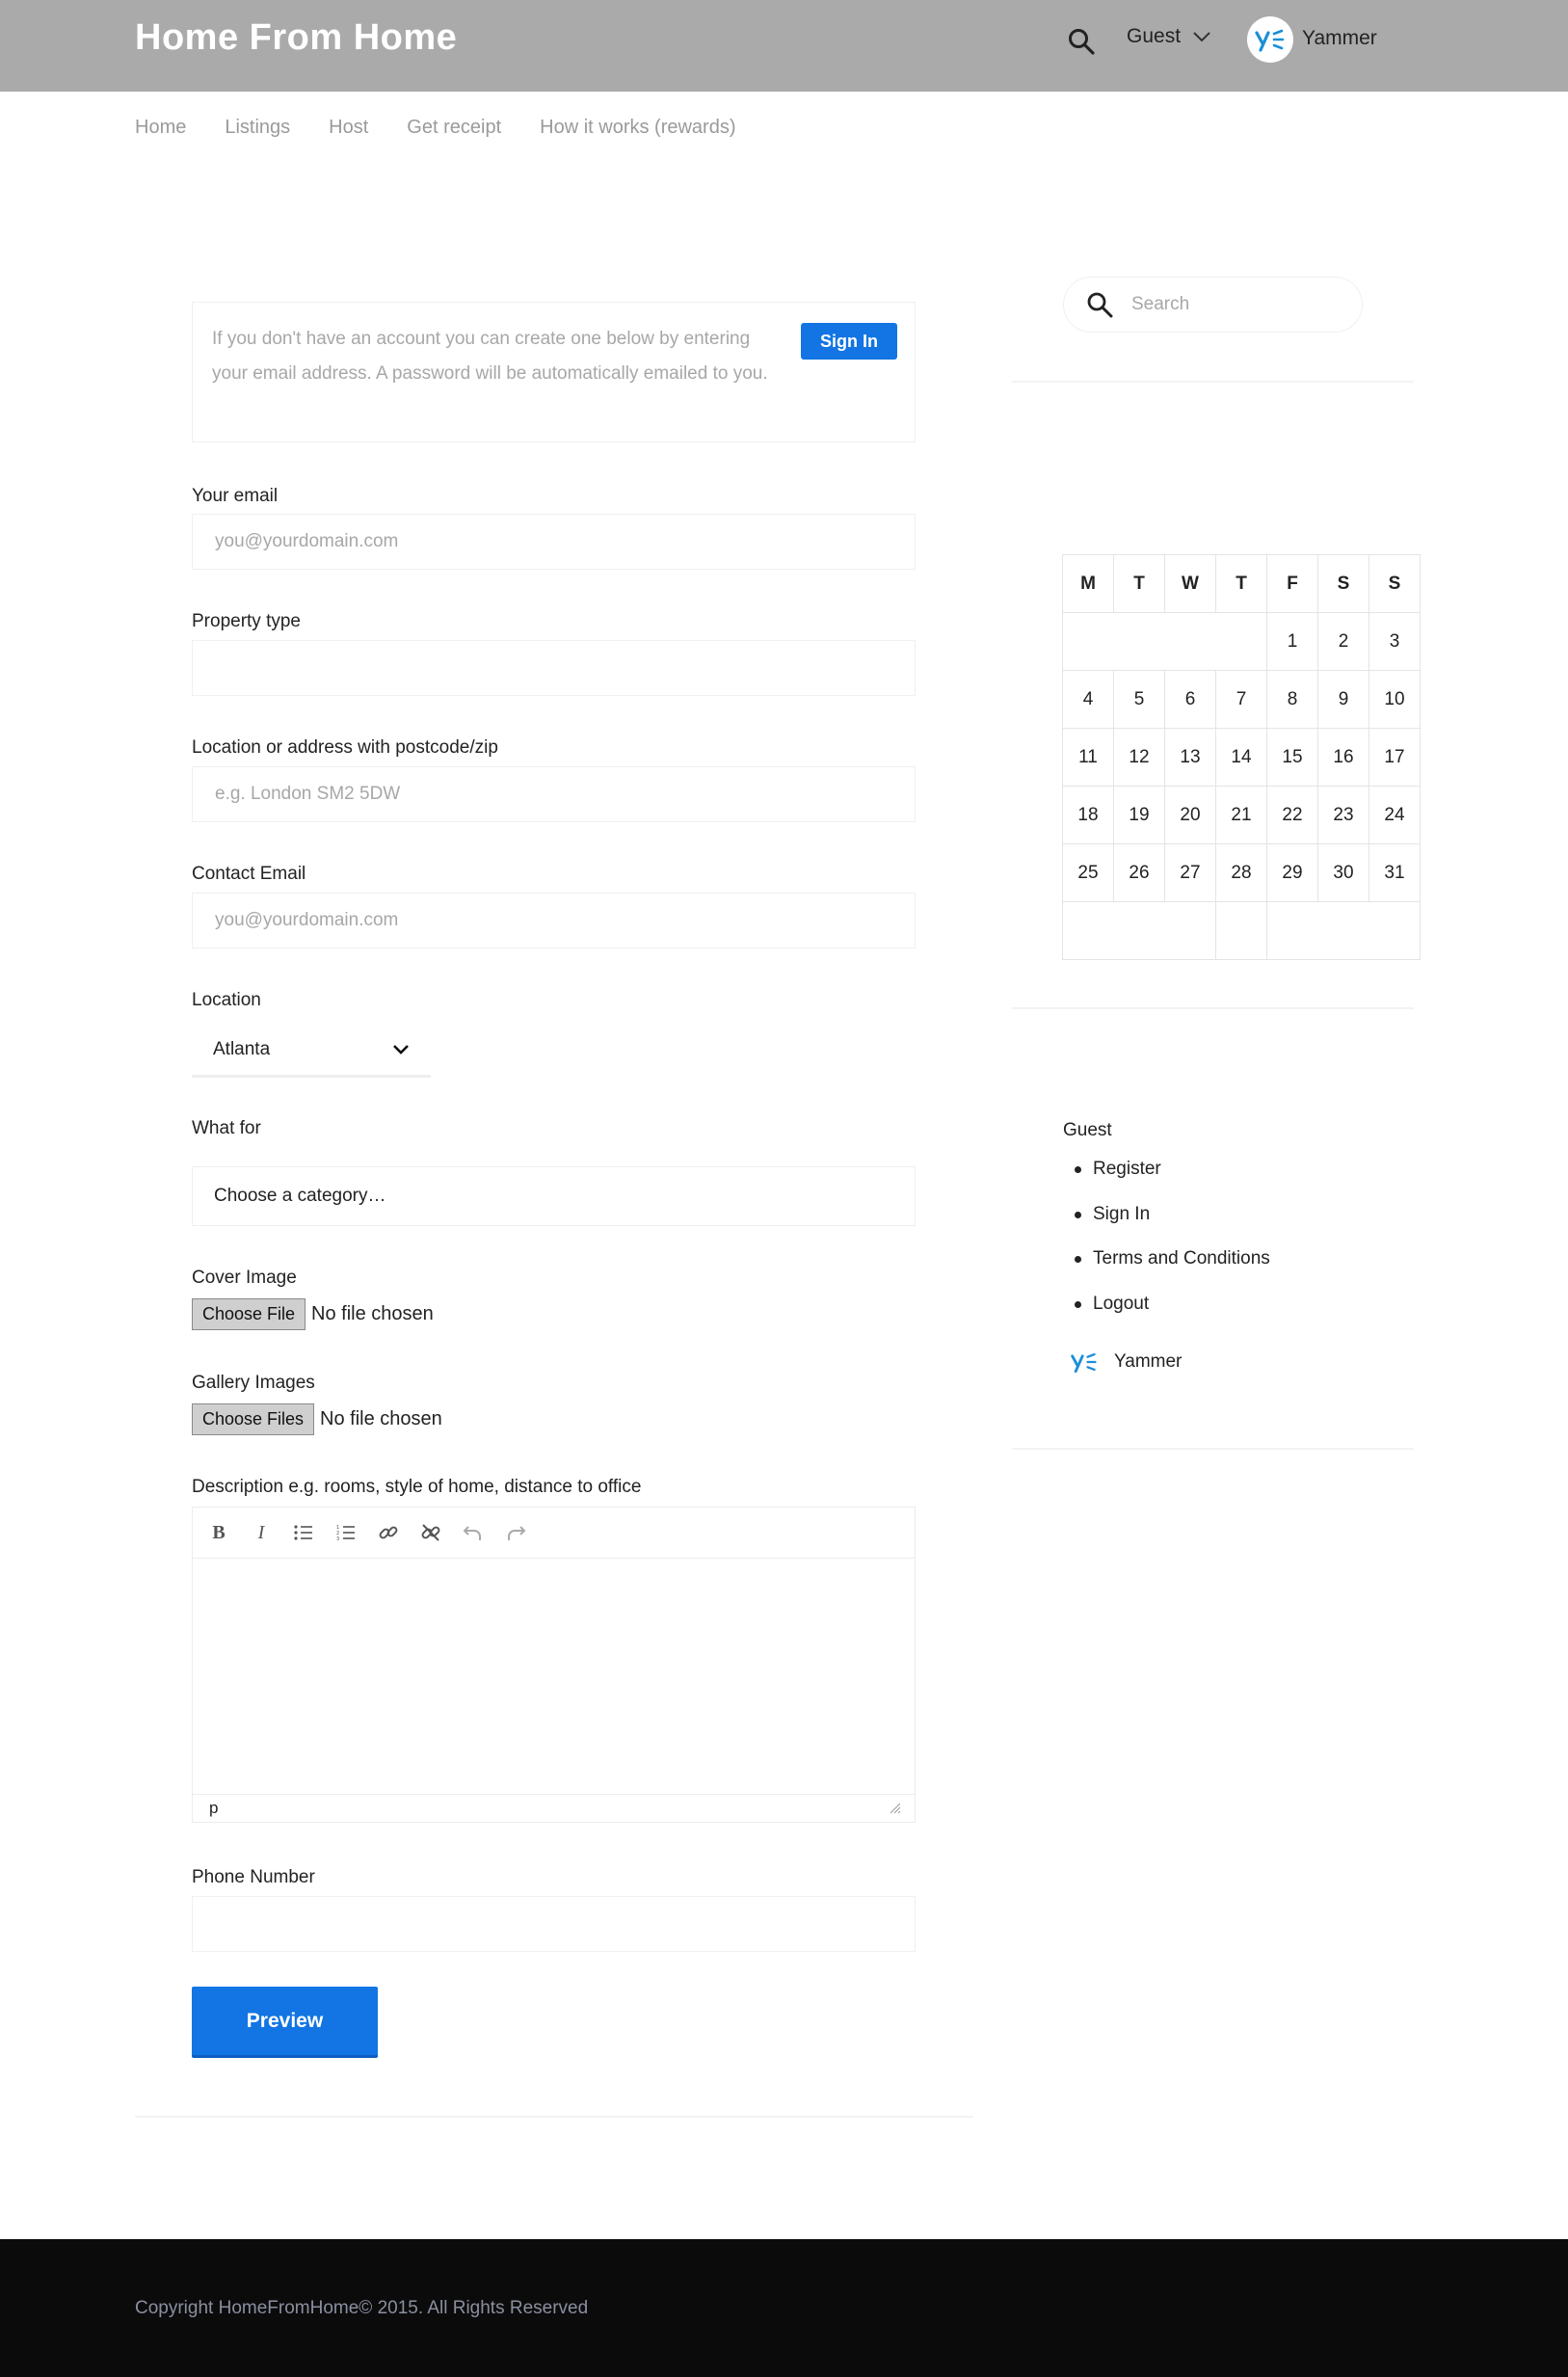 This screenshot has height=2377, width=1568. What do you see at coordinates (236, 496) in the screenshot?
I see `email-label: Your email` at bounding box center [236, 496].